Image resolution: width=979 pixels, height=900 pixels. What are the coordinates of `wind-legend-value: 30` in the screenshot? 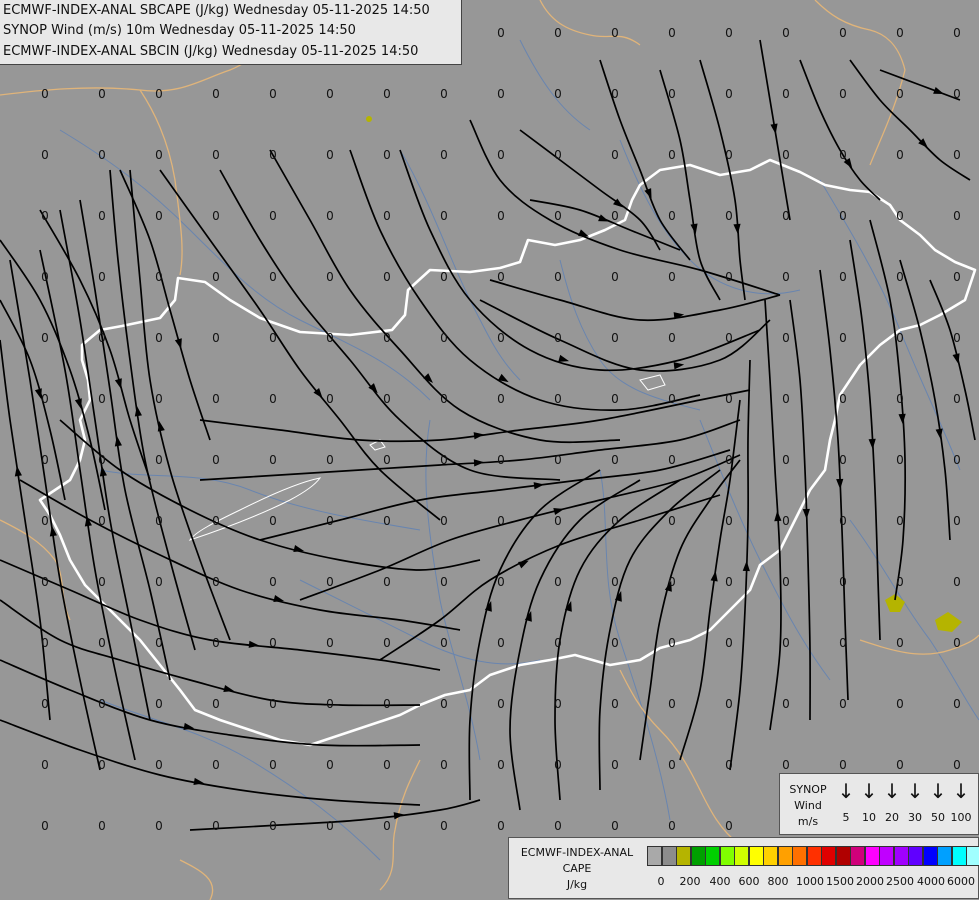 It's located at (915, 817).